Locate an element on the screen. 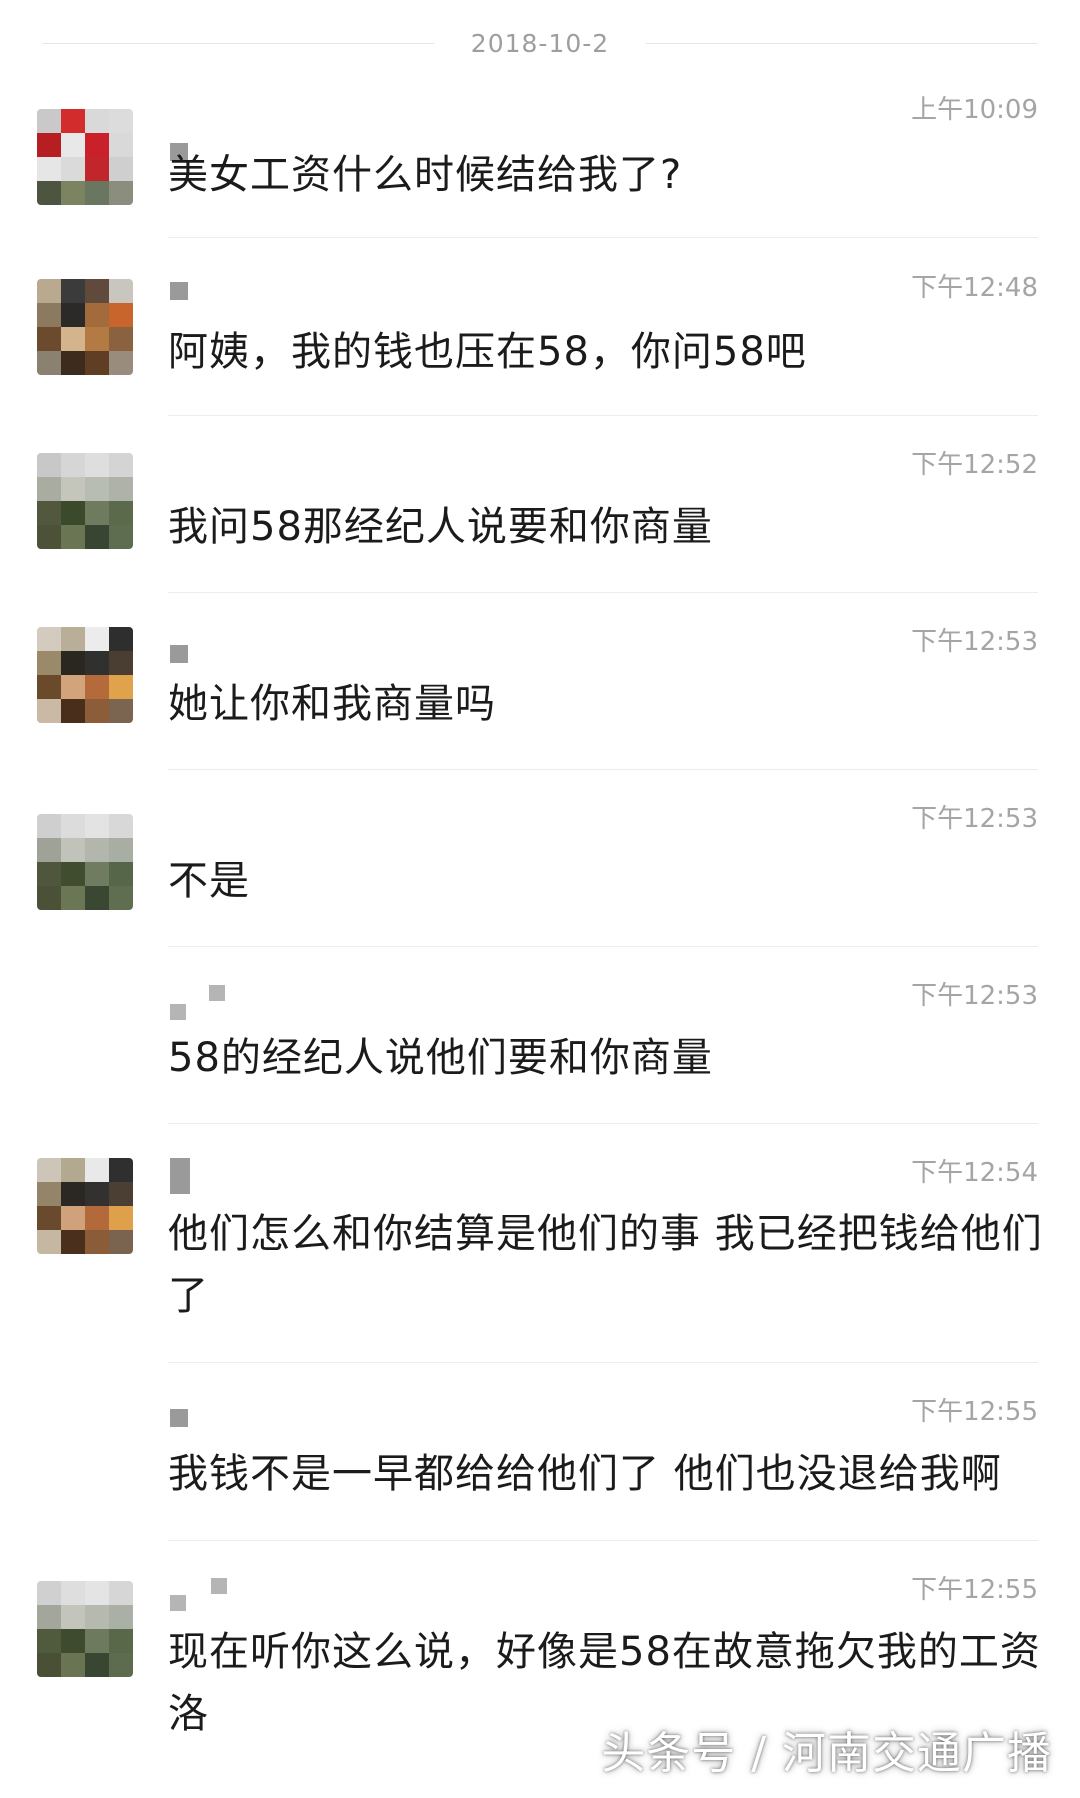 Image resolution: width=1080 pixels, height=1798 pixels. message-text: 她让你和我商量吗 is located at coordinates (332, 704).